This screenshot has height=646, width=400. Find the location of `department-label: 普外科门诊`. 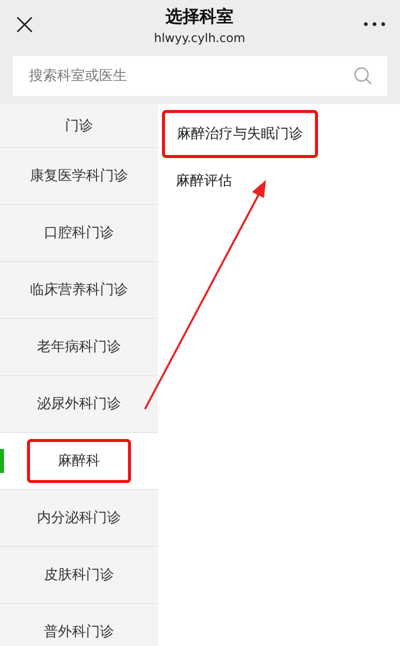

department-label: 普外科门诊 is located at coordinates (79, 632).